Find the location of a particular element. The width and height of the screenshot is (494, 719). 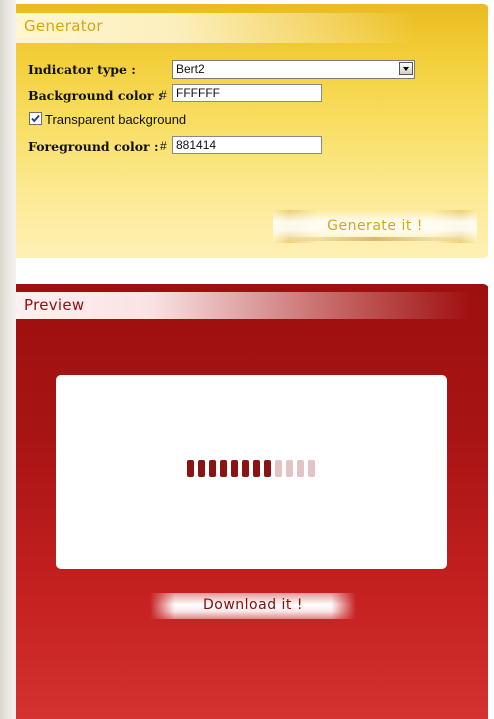

indicator-type-select: Bert2 is located at coordinates (293, 69).